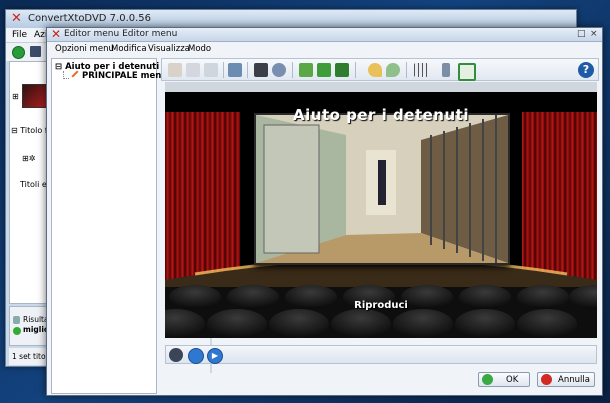  I want to click on expand-icon: ⊞, so click(15, 96).